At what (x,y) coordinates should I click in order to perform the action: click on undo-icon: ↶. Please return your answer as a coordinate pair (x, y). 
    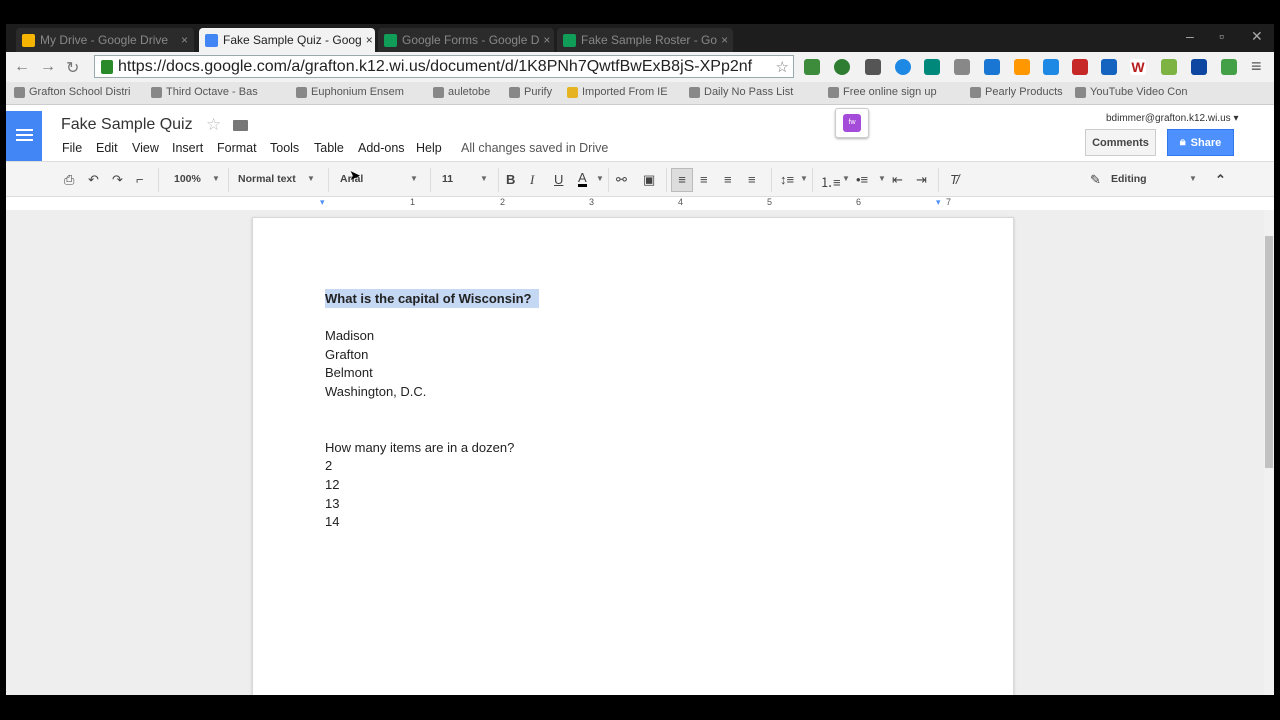
    Looking at the image, I should click on (93, 180).